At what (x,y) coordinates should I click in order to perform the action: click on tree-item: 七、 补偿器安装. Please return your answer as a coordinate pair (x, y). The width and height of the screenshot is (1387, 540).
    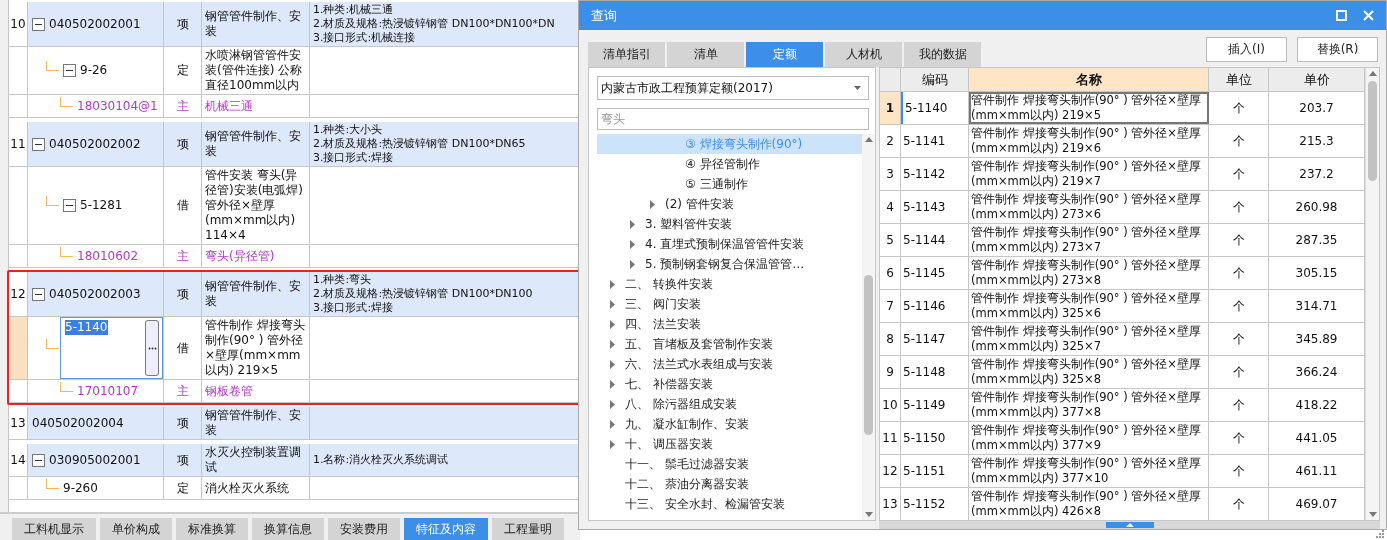
    Looking at the image, I should click on (729, 384).